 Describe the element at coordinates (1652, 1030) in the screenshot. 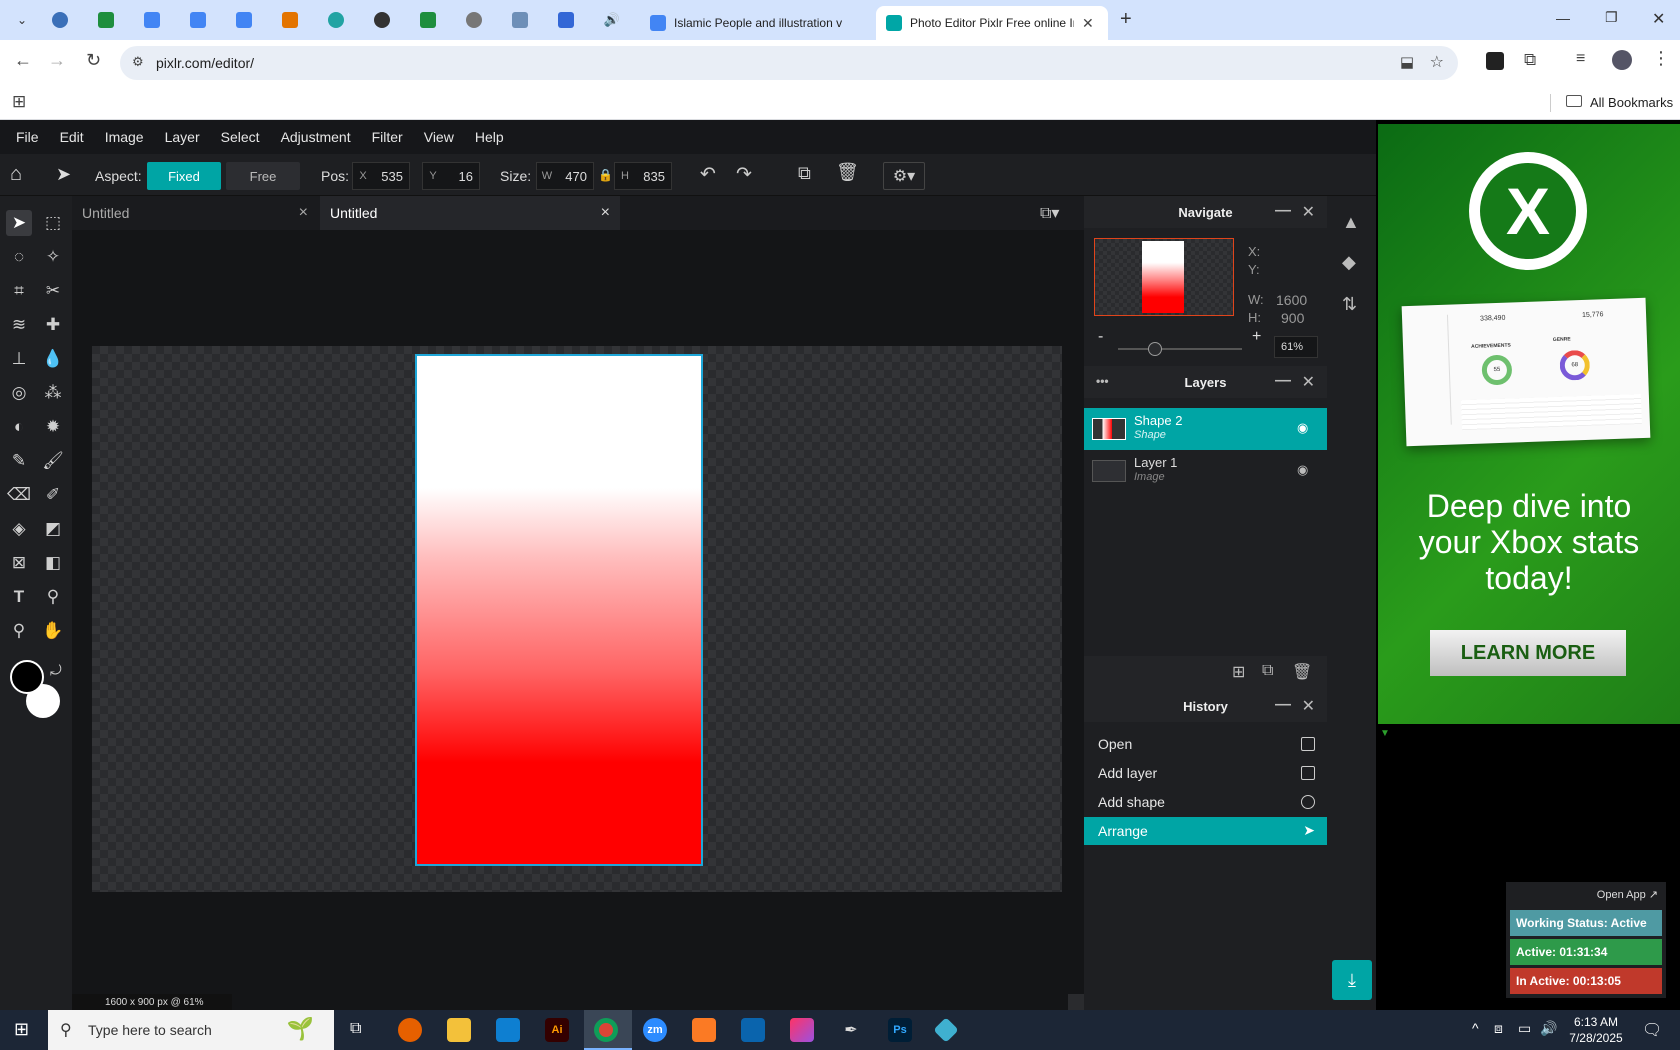

I see `notifications-icon: 🗨` at that location.